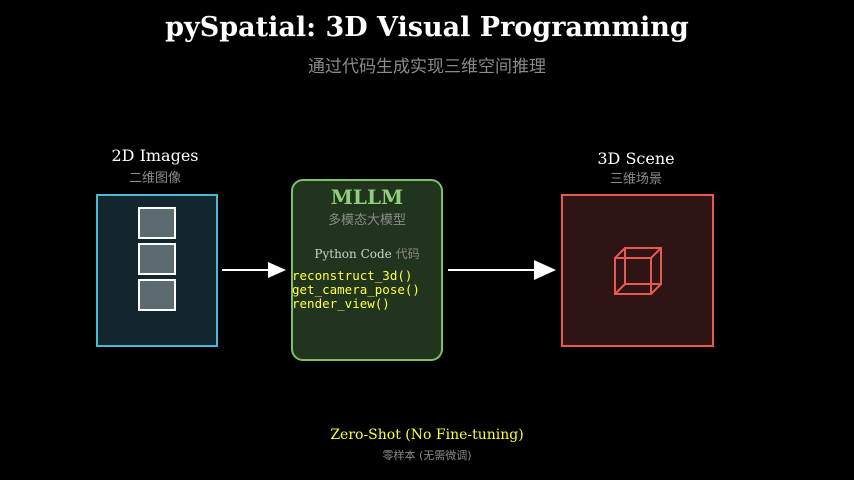  Describe the element at coordinates (366, 220) in the screenshot. I see `mllm-subtitle: 多模态大模型` at that location.